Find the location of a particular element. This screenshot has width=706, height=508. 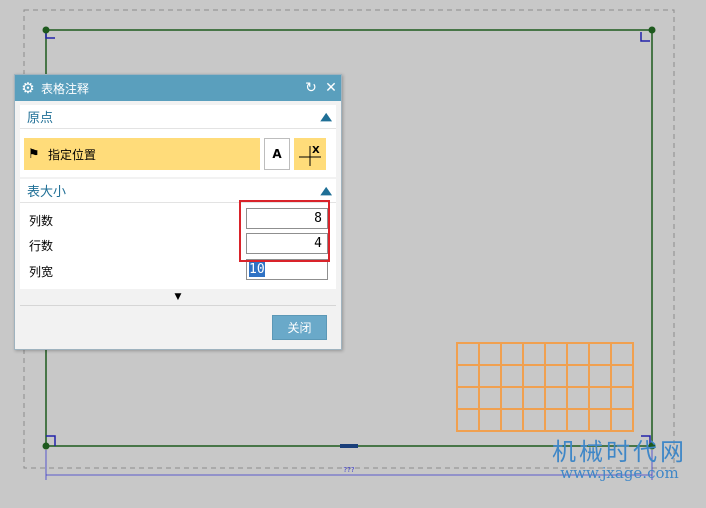

flag-icon: ⚑ is located at coordinates (34, 154).